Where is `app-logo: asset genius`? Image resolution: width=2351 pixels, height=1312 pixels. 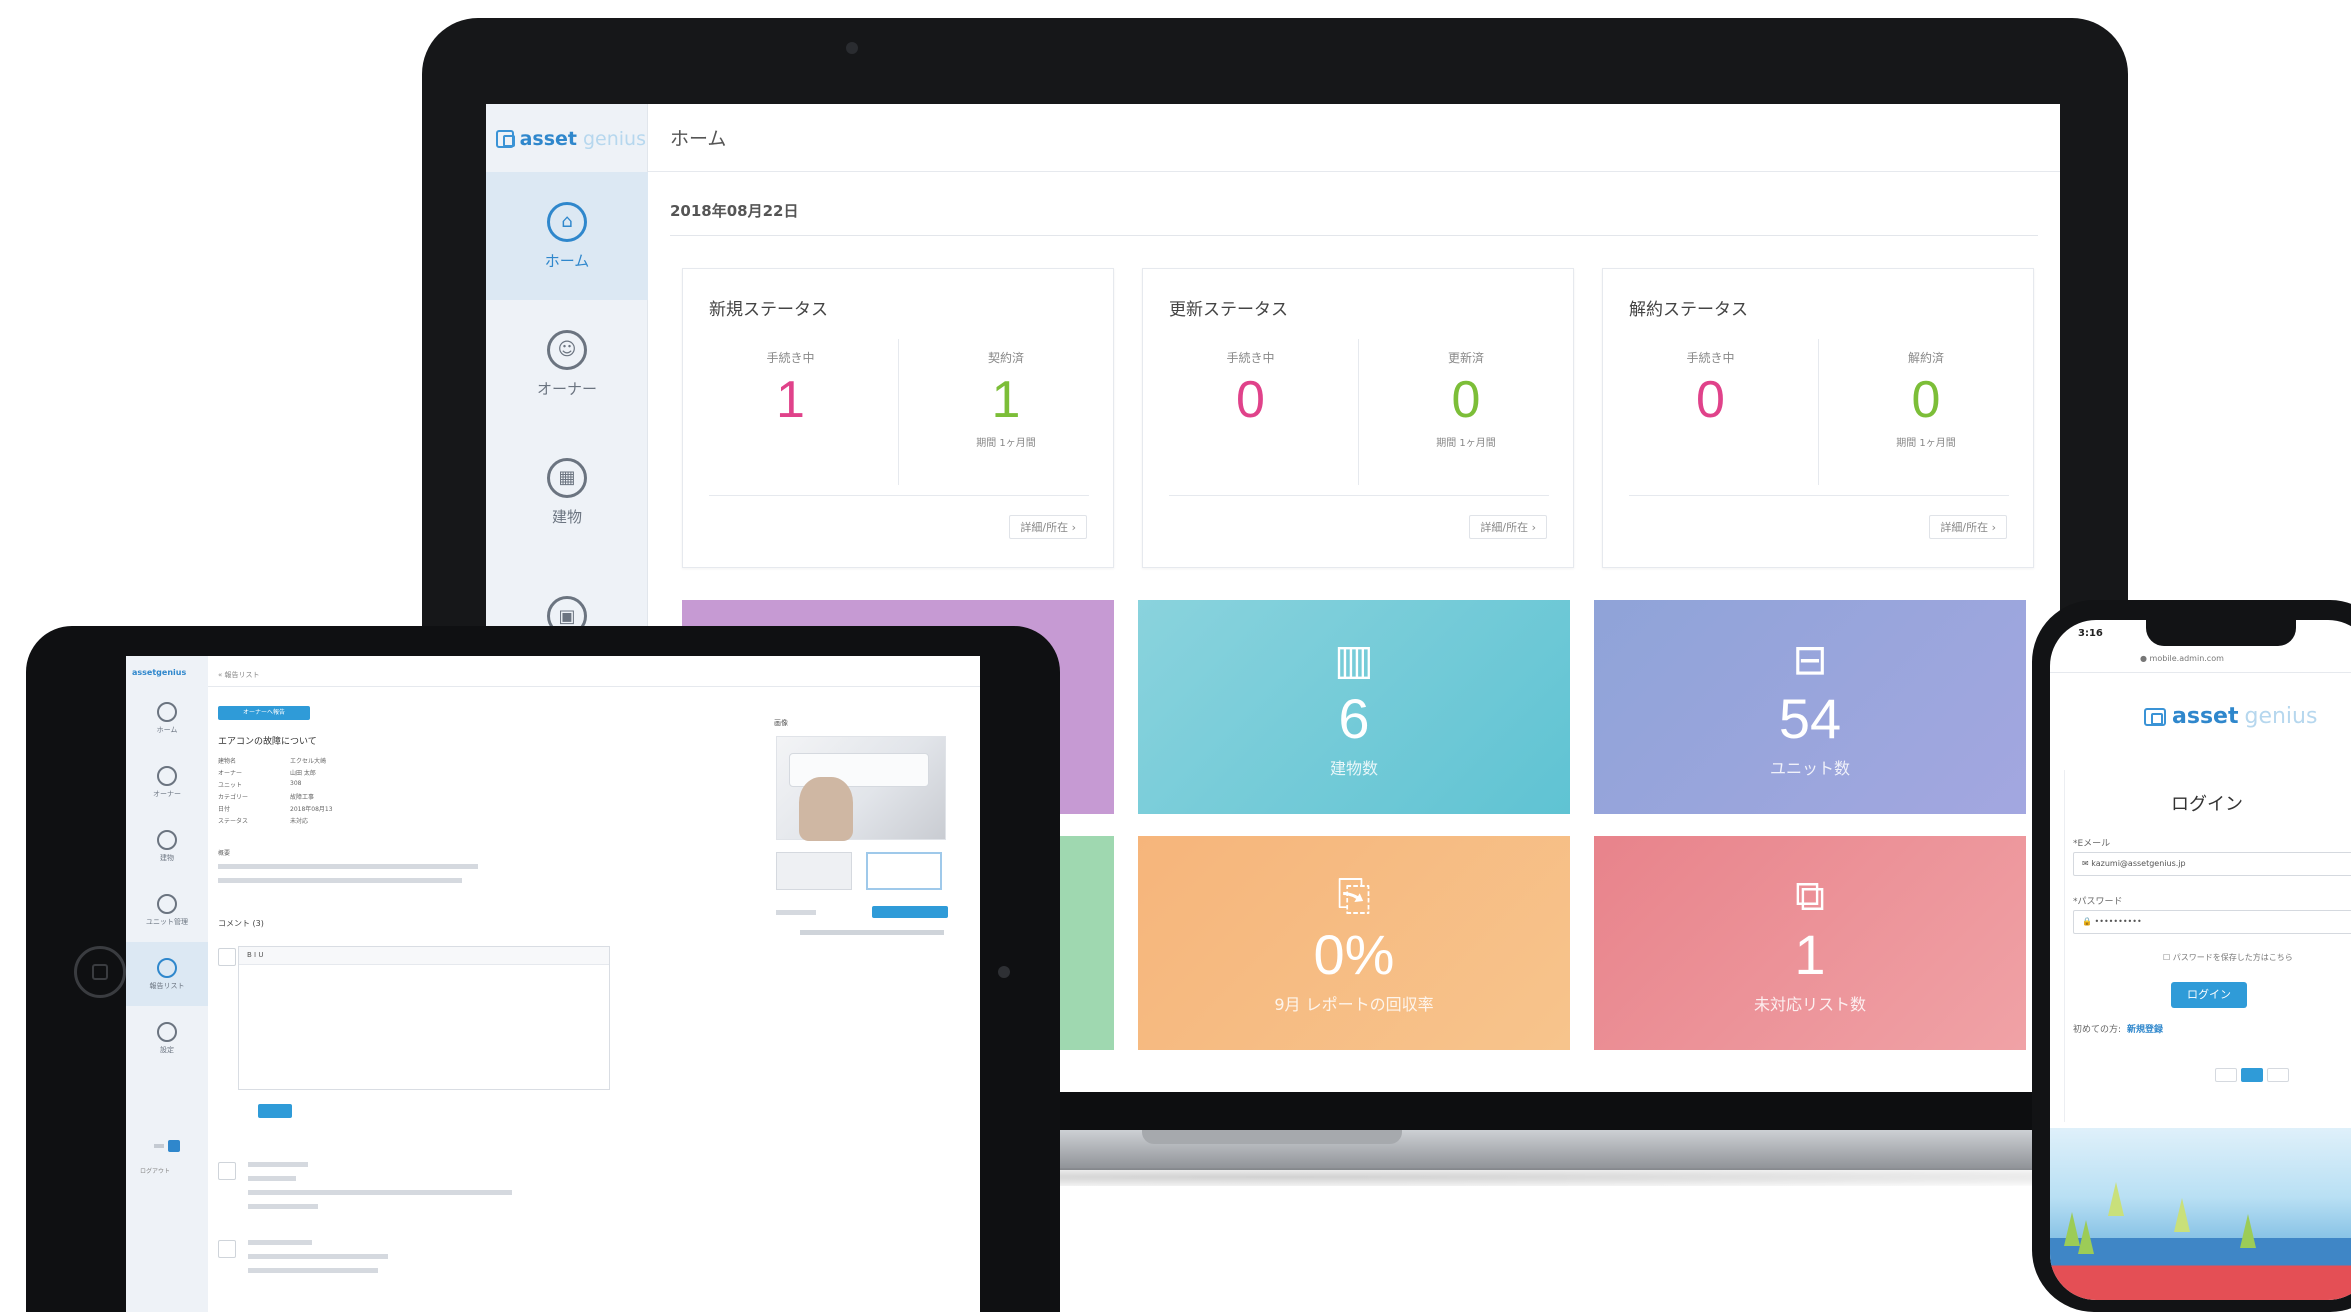
app-logo: asset genius is located at coordinates (571, 139).